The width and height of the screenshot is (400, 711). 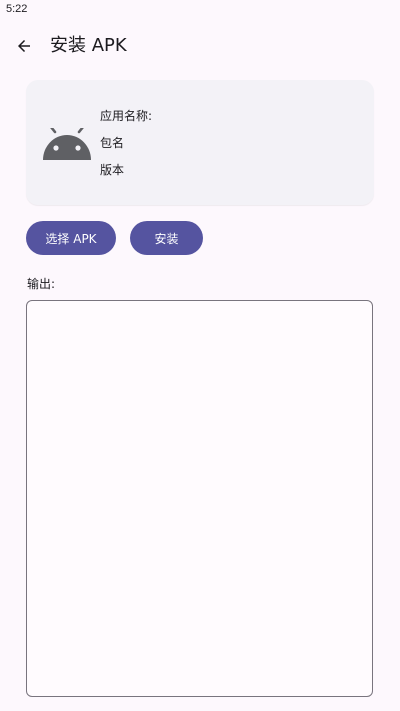 I want to click on select-apk-button: 选择 APK, so click(x=71, y=238).